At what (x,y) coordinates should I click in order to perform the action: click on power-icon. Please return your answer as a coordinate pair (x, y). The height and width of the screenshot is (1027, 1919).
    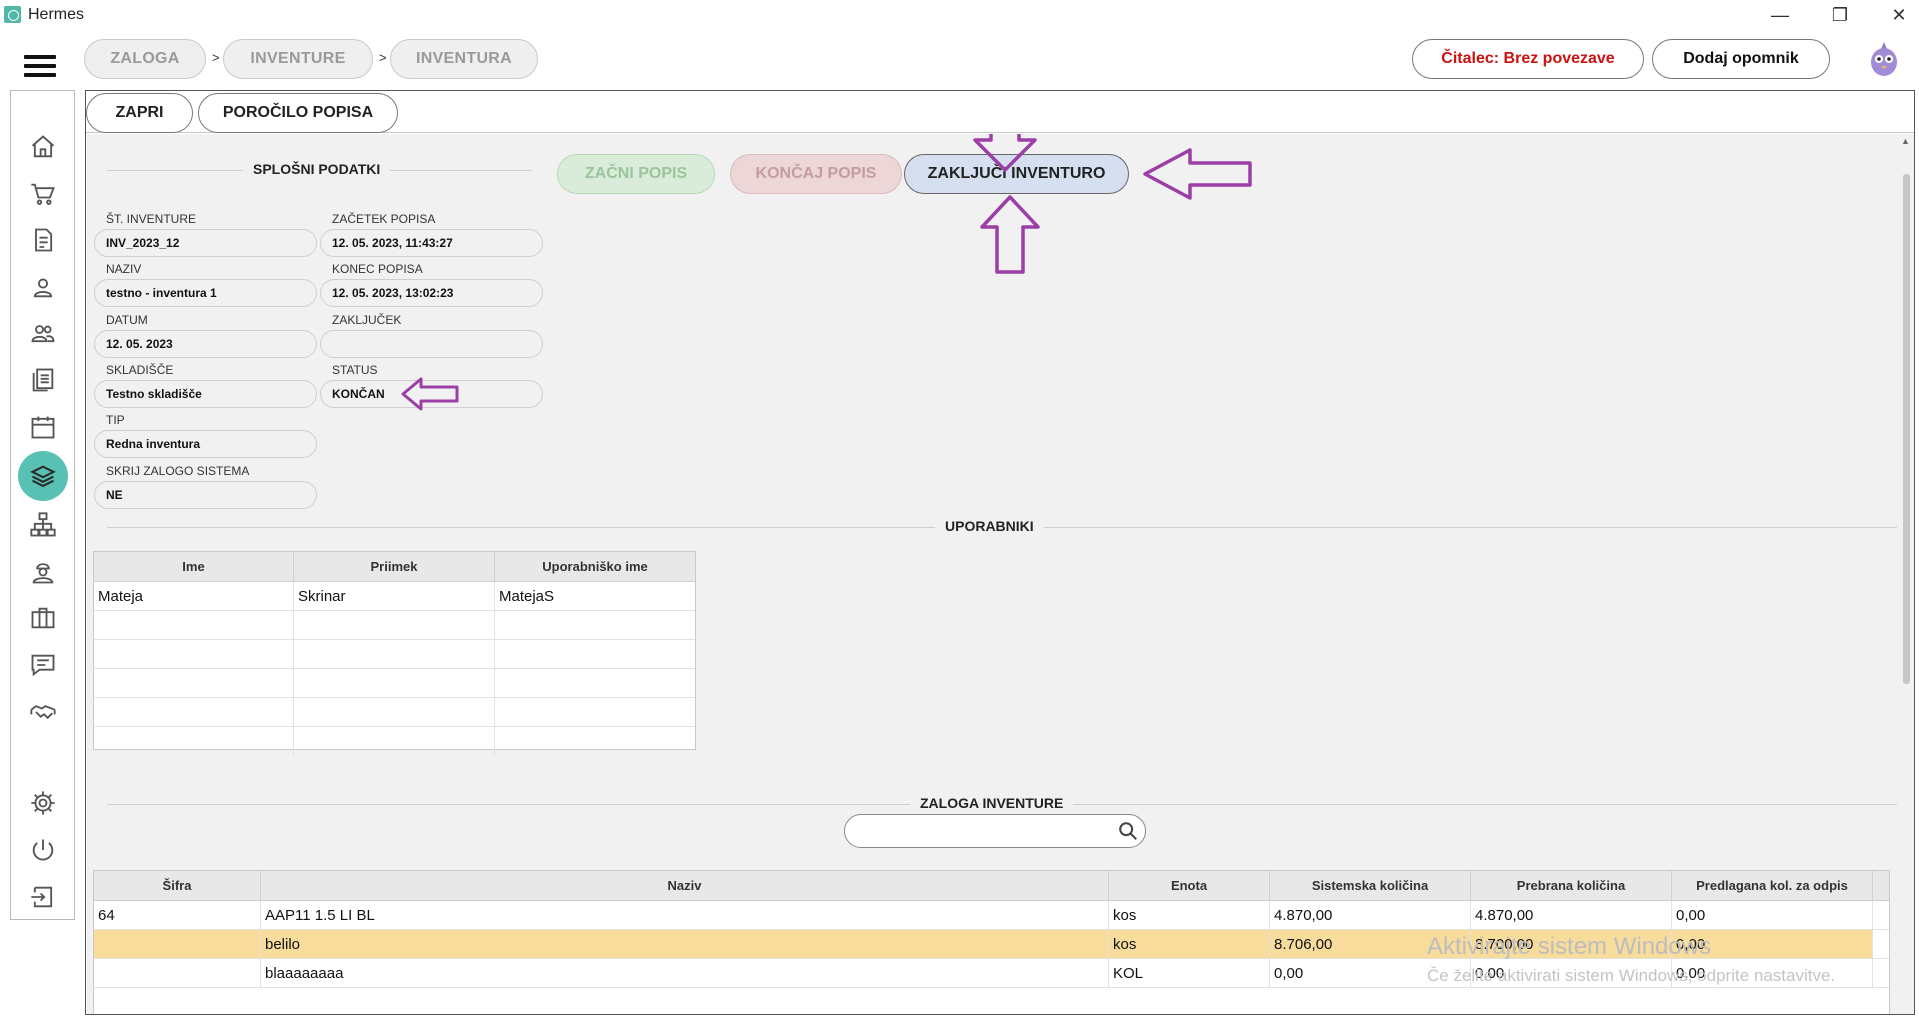
    Looking at the image, I should click on (43, 850).